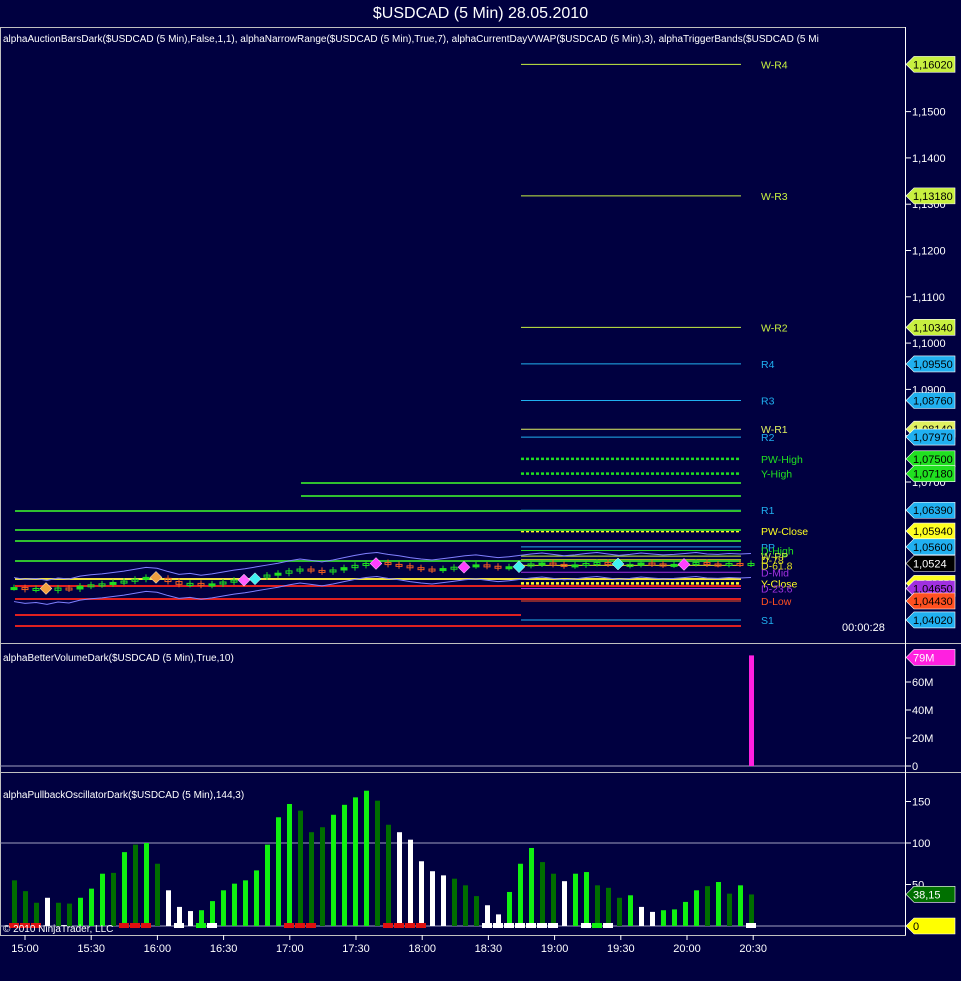 The image size is (961, 981). What do you see at coordinates (422, 949) in the screenshot?
I see `time-axis-label: 18:00` at bounding box center [422, 949].